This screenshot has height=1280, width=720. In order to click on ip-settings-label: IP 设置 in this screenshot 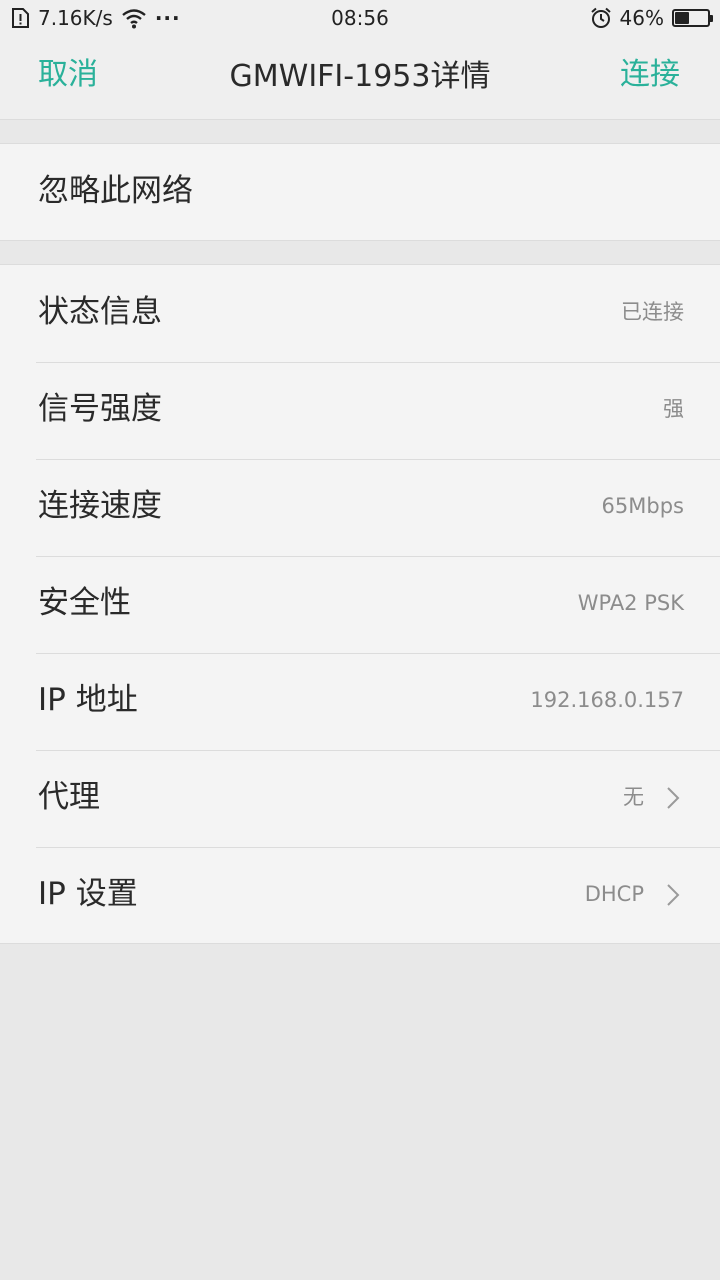, I will do `click(88, 894)`.